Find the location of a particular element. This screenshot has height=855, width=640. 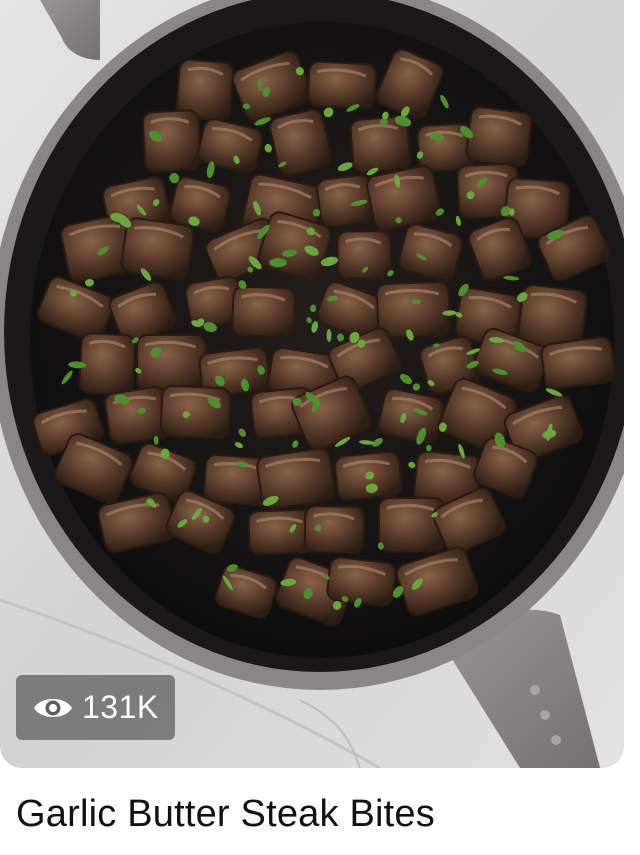

views-count: 131K is located at coordinates (120, 707).